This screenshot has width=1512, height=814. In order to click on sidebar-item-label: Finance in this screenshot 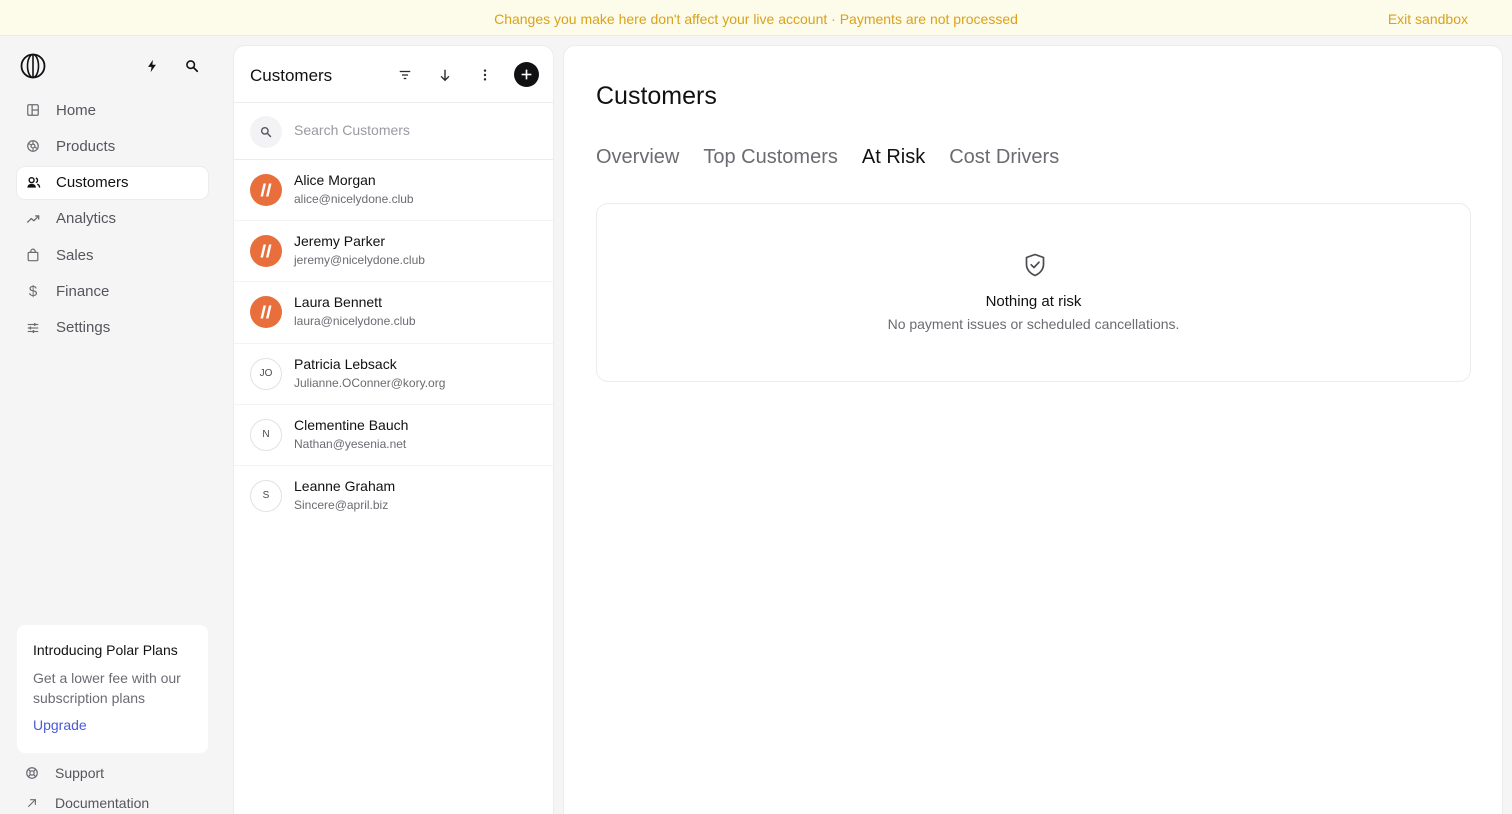, I will do `click(83, 291)`.